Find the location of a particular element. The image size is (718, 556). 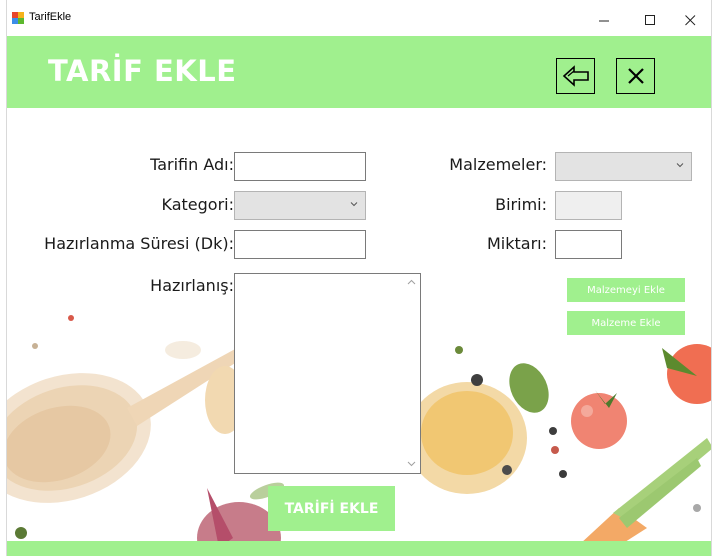

ingredients-select is located at coordinates (623, 166).